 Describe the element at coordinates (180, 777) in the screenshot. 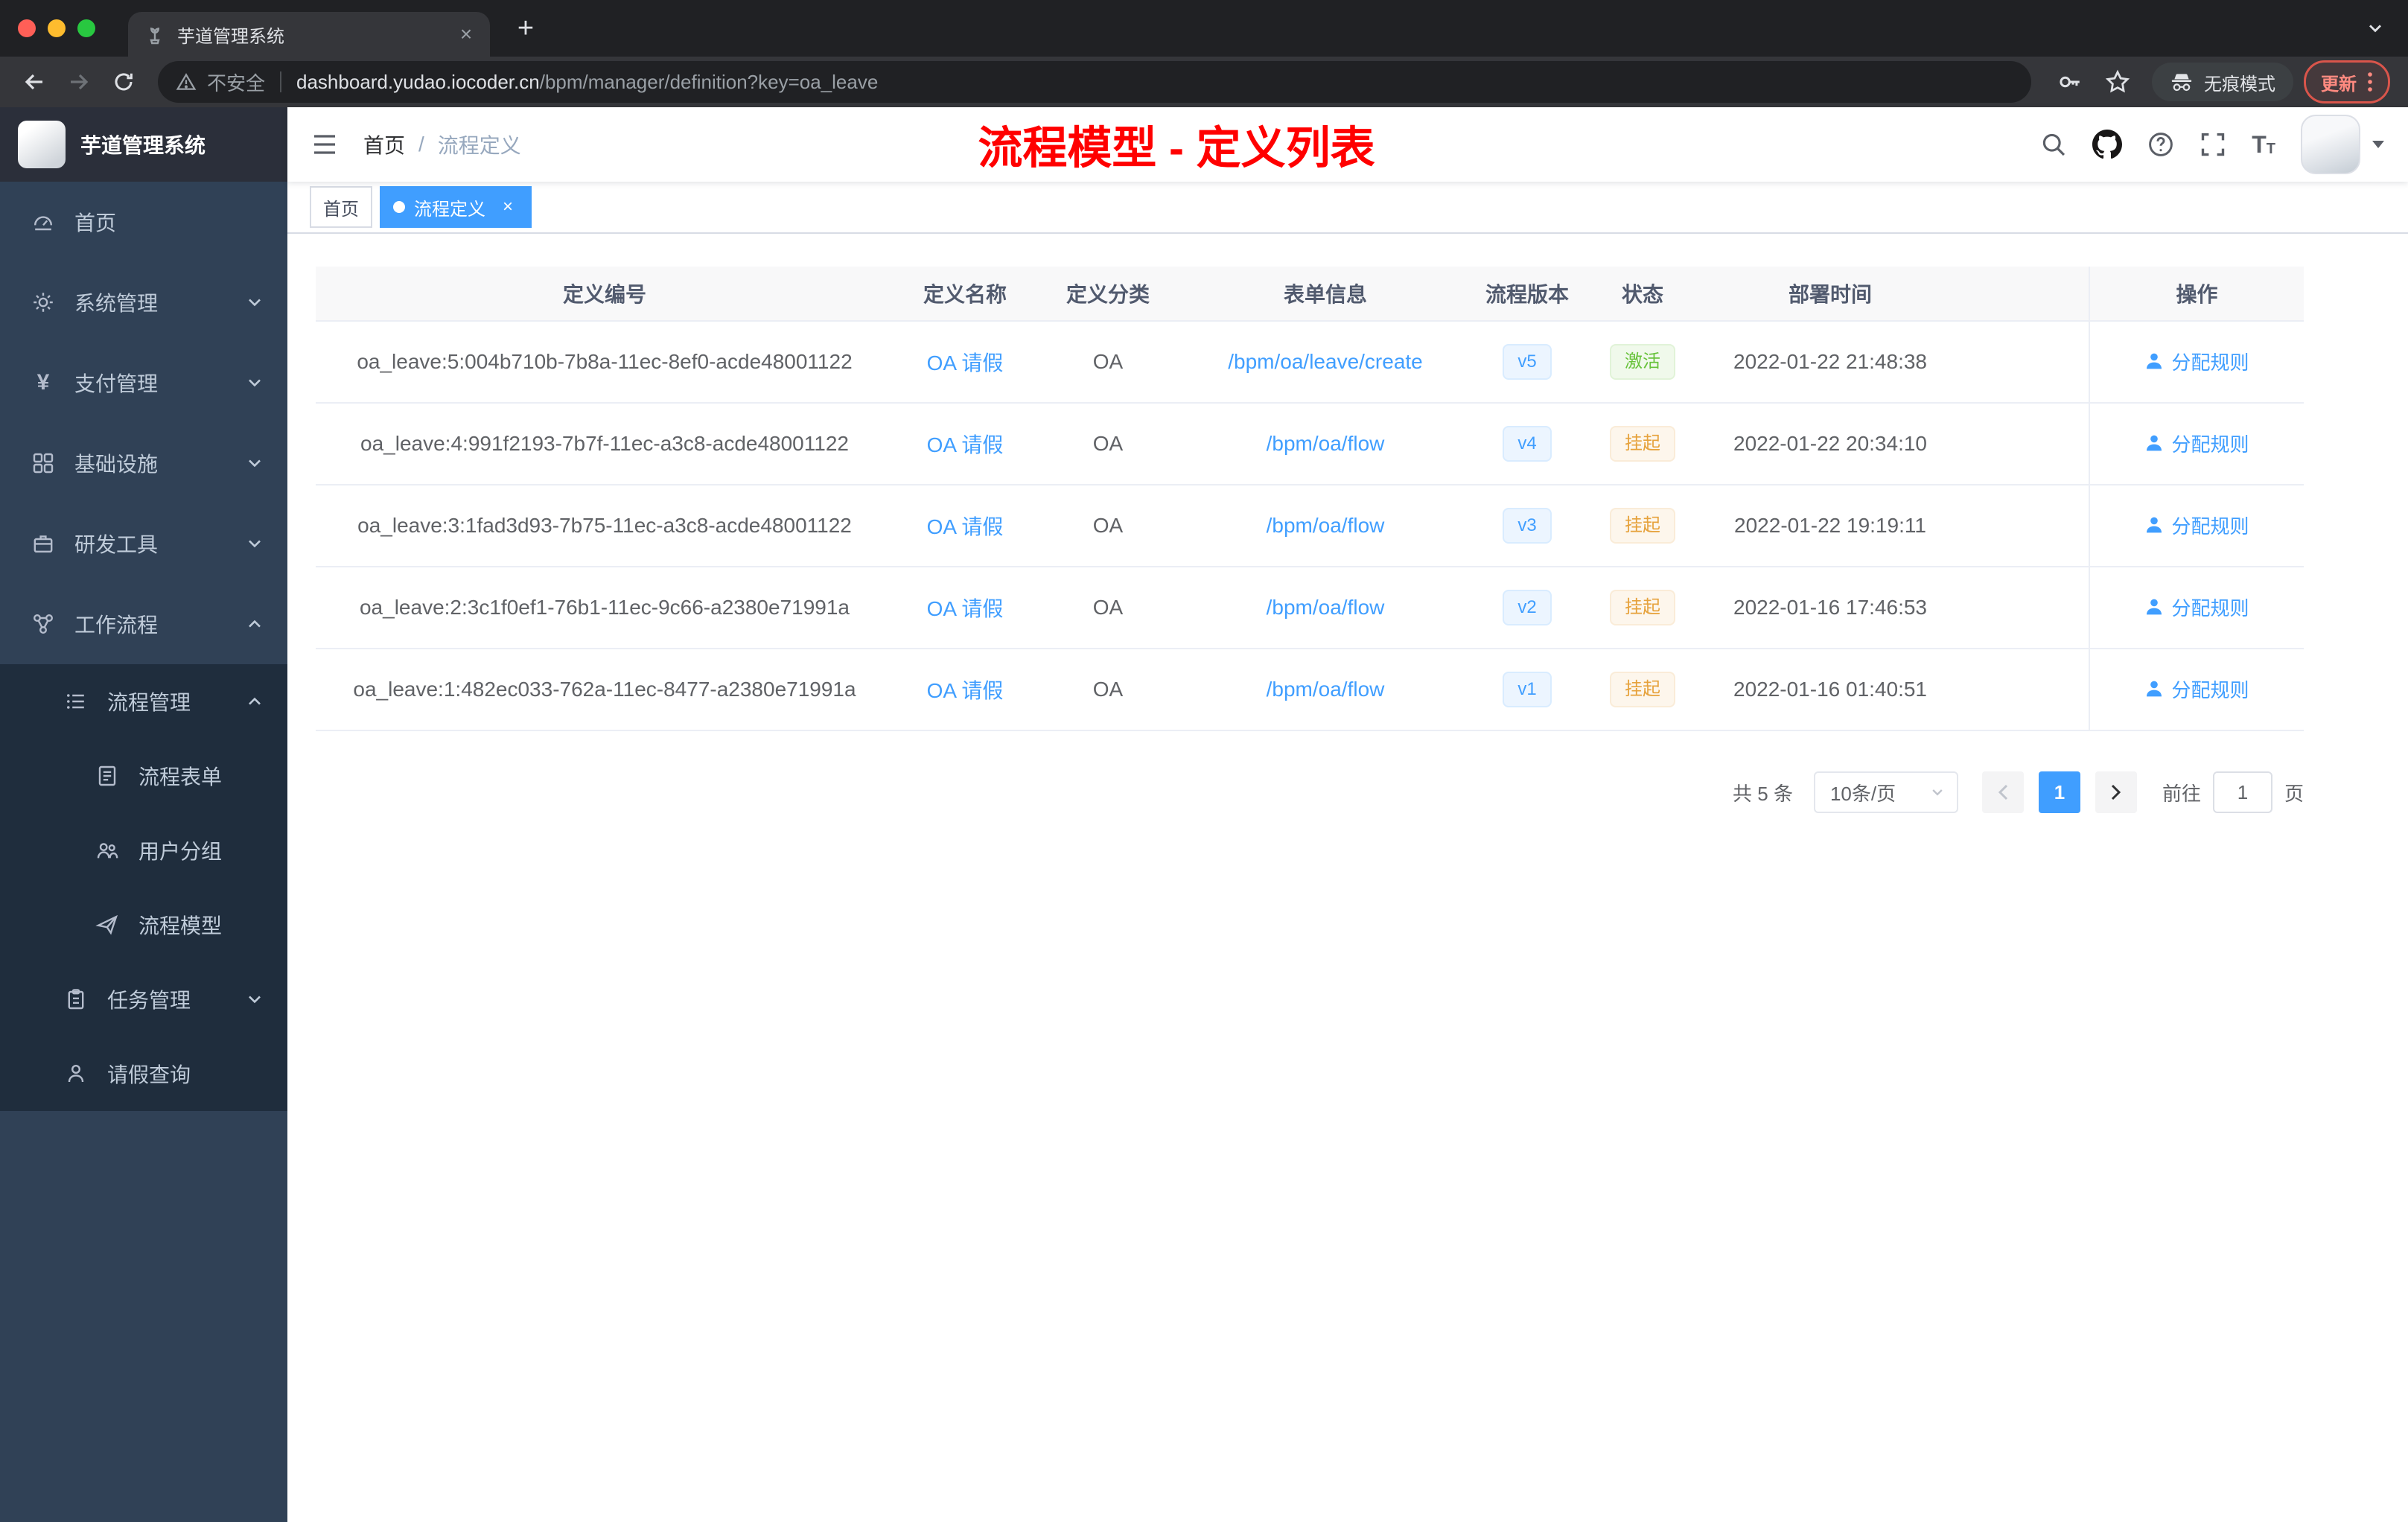

I see `sidebar-item-label: 流程表单` at that location.